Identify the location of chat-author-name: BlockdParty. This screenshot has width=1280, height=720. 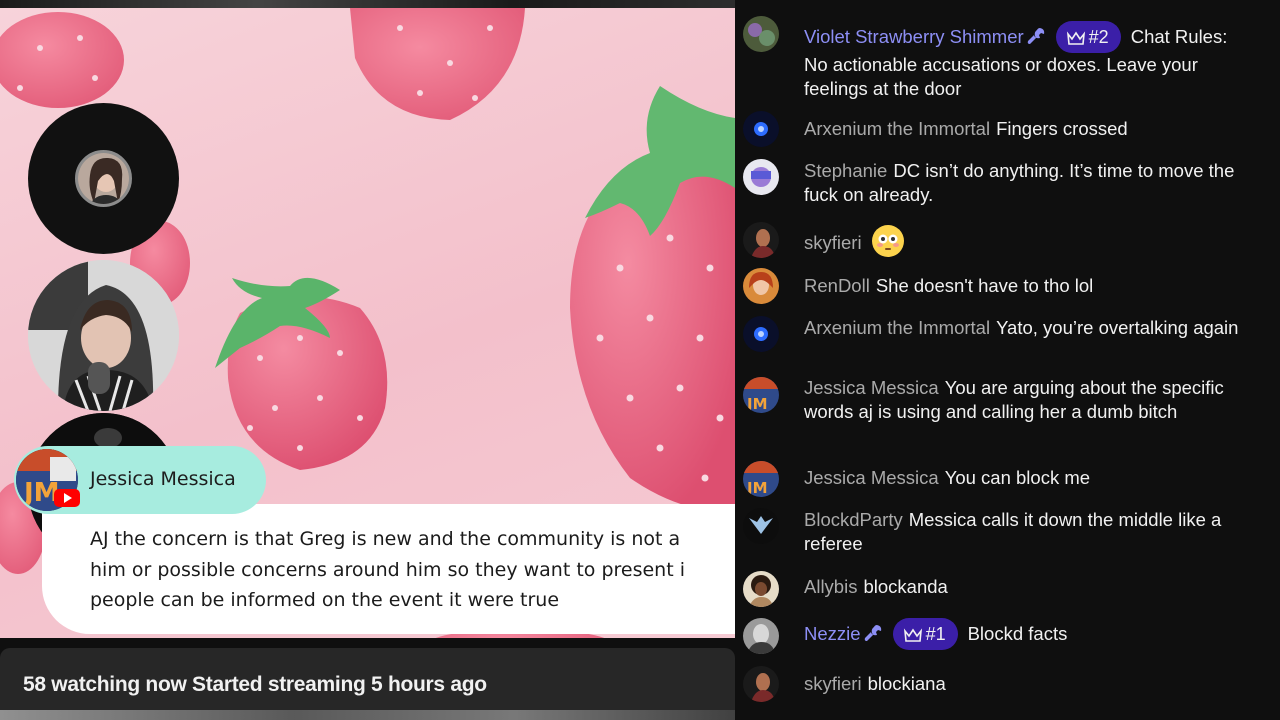
(853, 519).